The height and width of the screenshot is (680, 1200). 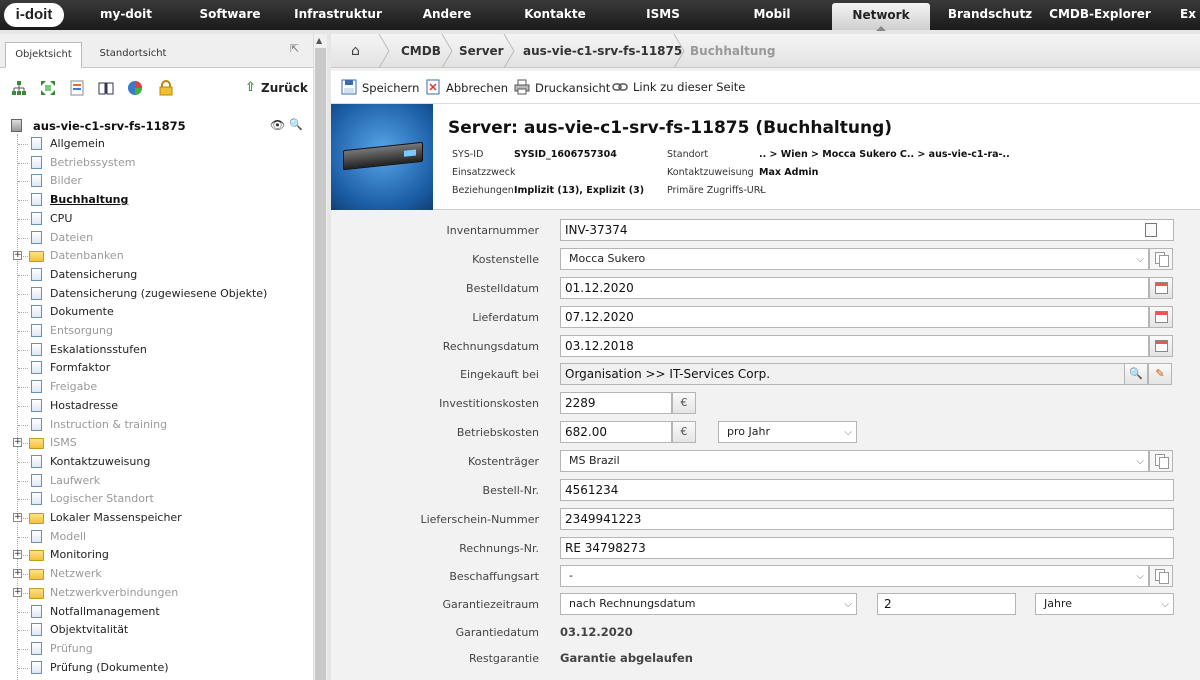 I want to click on left-scrollbar: ▲, so click(x=320, y=357).